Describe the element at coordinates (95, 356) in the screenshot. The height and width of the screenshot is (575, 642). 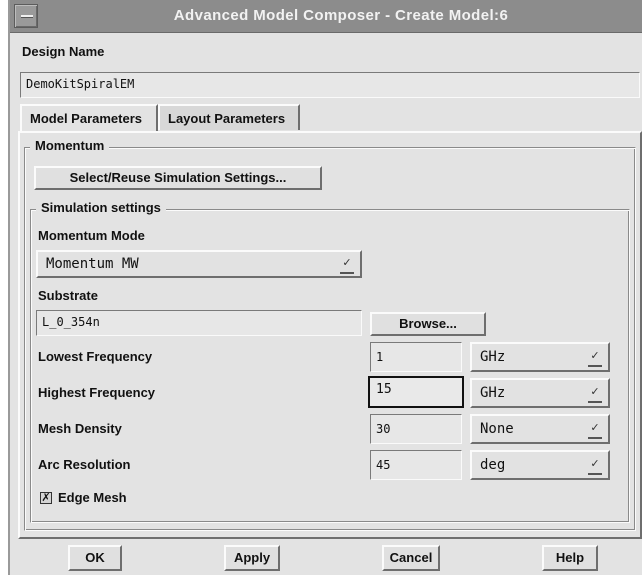
I see `lowest-frequency-label: Lowest Frequency` at that location.